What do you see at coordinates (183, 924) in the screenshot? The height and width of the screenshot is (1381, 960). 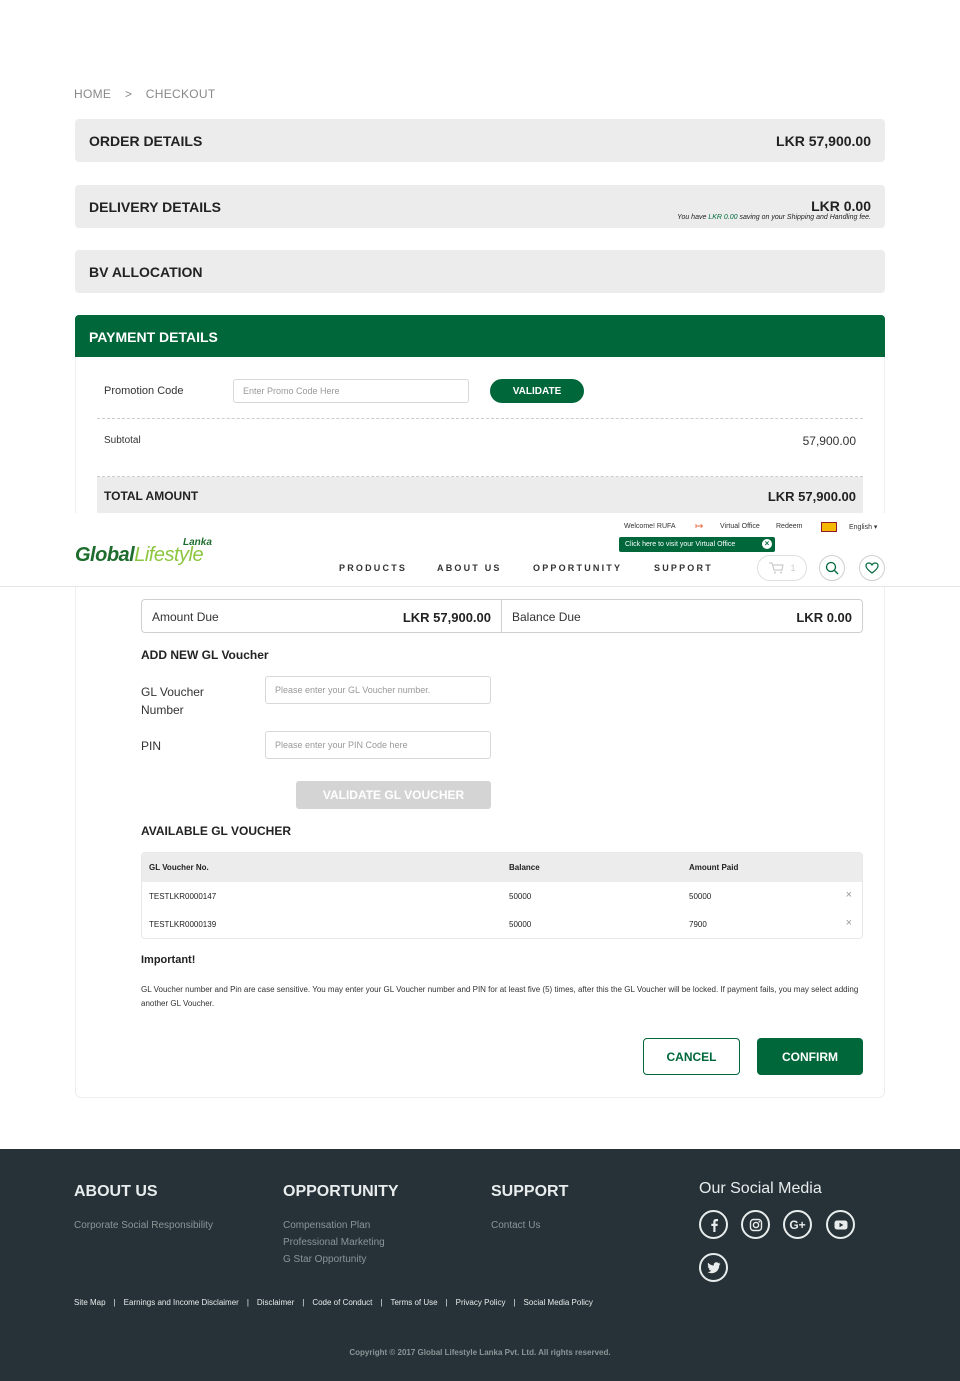 I see `voucher-no: TESTLKR0000139` at bounding box center [183, 924].